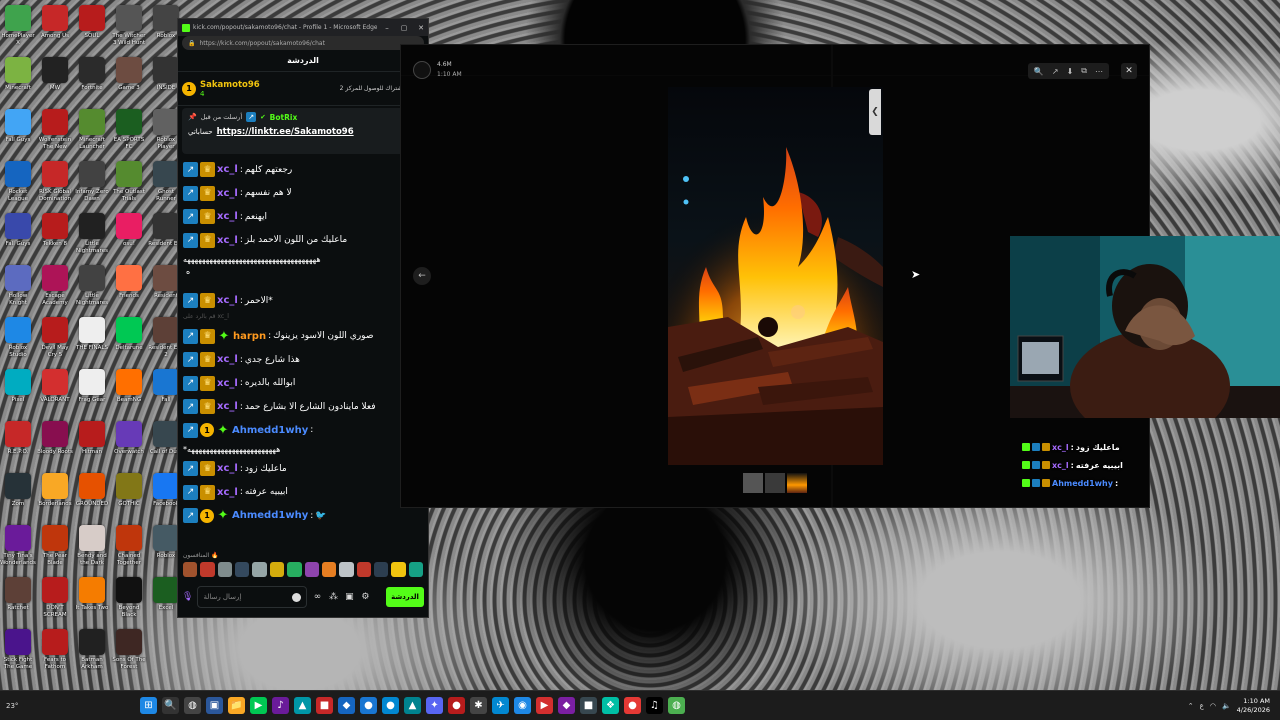 The width and height of the screenshot is (1280, 720). I want to click on desktop-shortcut: Friends, so click(129, 288).